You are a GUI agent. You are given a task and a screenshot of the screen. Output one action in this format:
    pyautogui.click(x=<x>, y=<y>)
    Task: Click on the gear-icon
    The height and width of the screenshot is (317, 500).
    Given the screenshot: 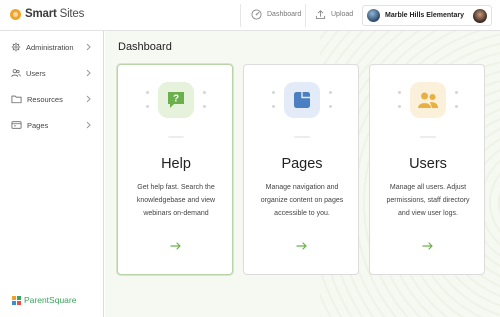 What is the action you would take?
    pyautogui.click(x=16, y=47)
    